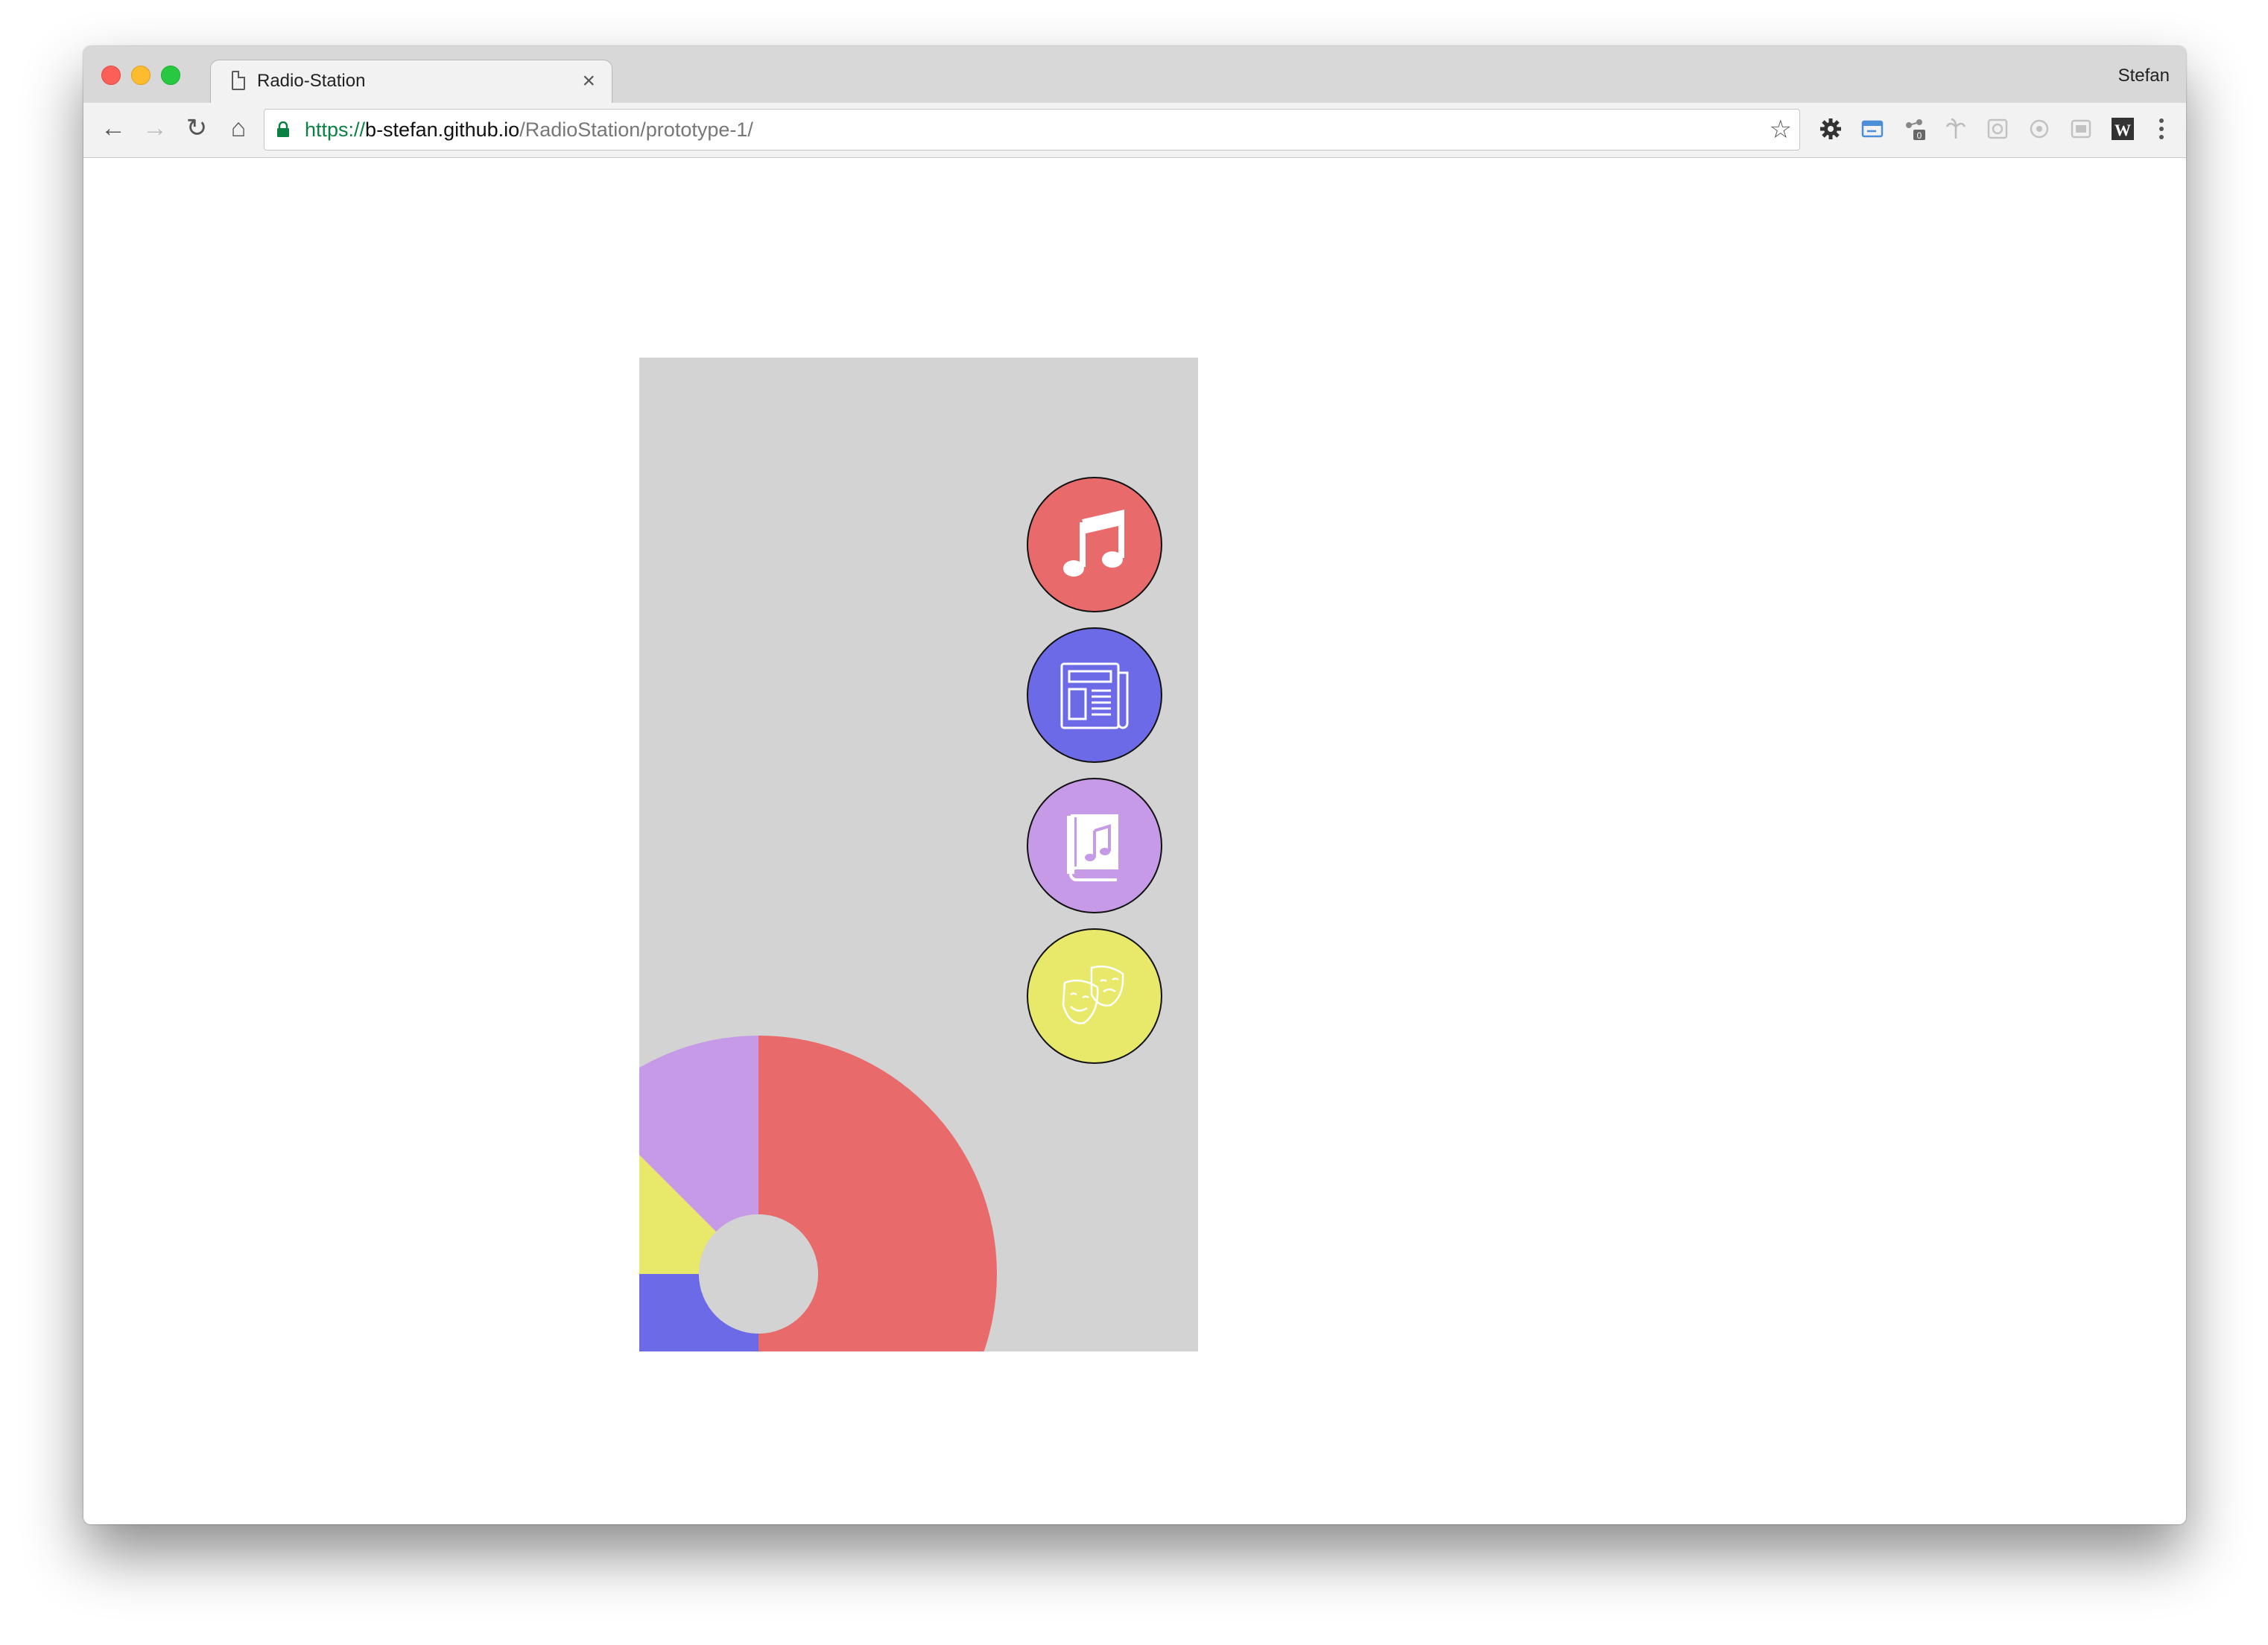 The image size is (2268, 1645). I want to click on window-minimize-button, so click(141, 75).